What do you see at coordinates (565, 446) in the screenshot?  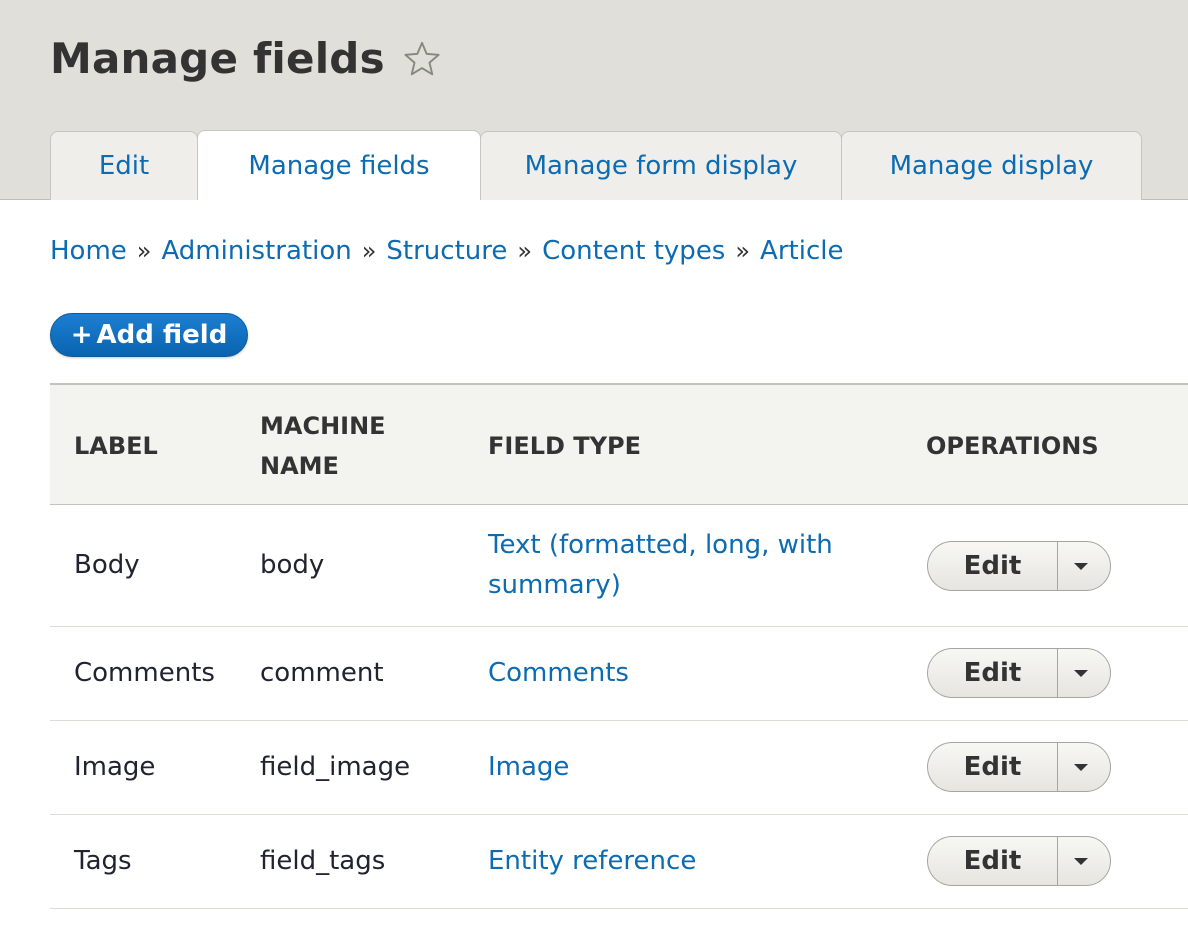 I see `column-header-field-type: FIELD TYPE` at bounding box center [565, 446].